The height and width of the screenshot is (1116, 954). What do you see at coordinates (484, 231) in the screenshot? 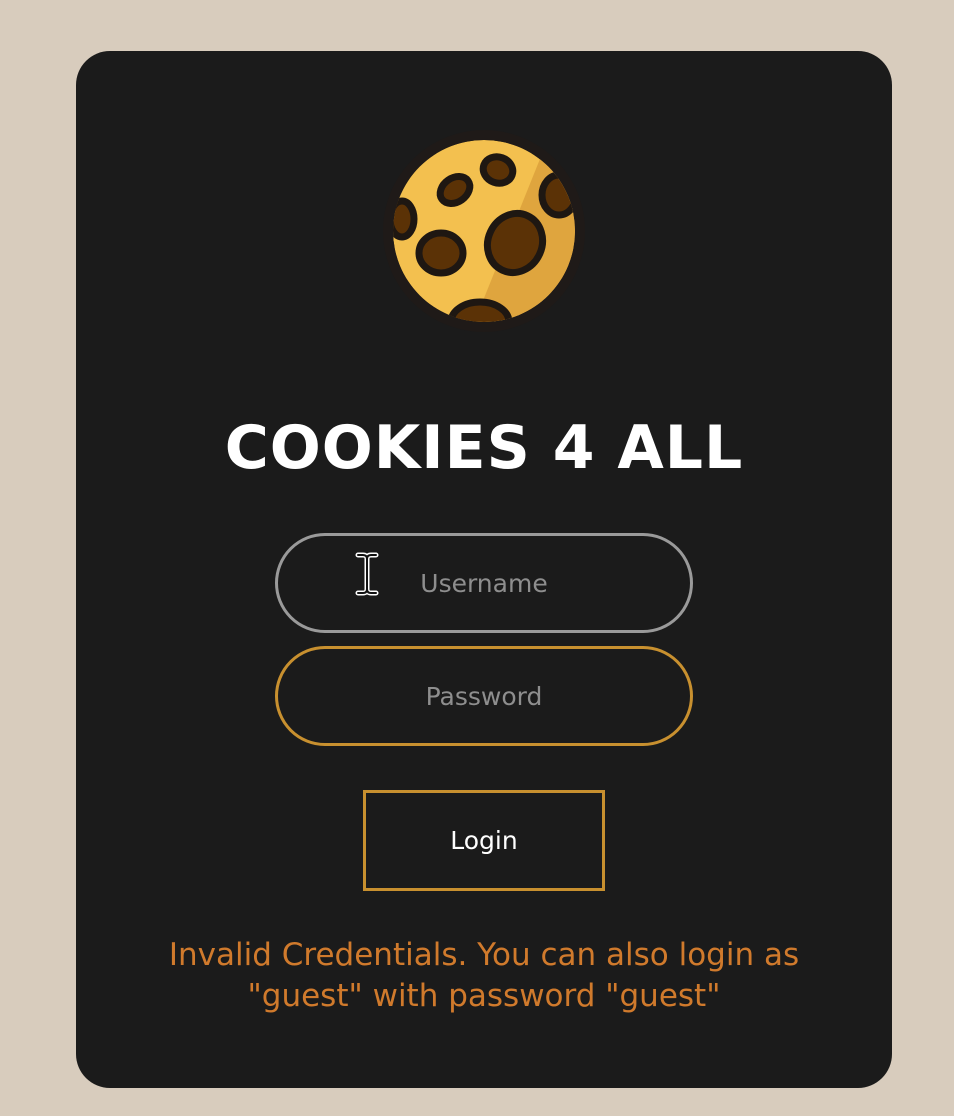
I see `cookie-icon` at bounding box center [484, 231].